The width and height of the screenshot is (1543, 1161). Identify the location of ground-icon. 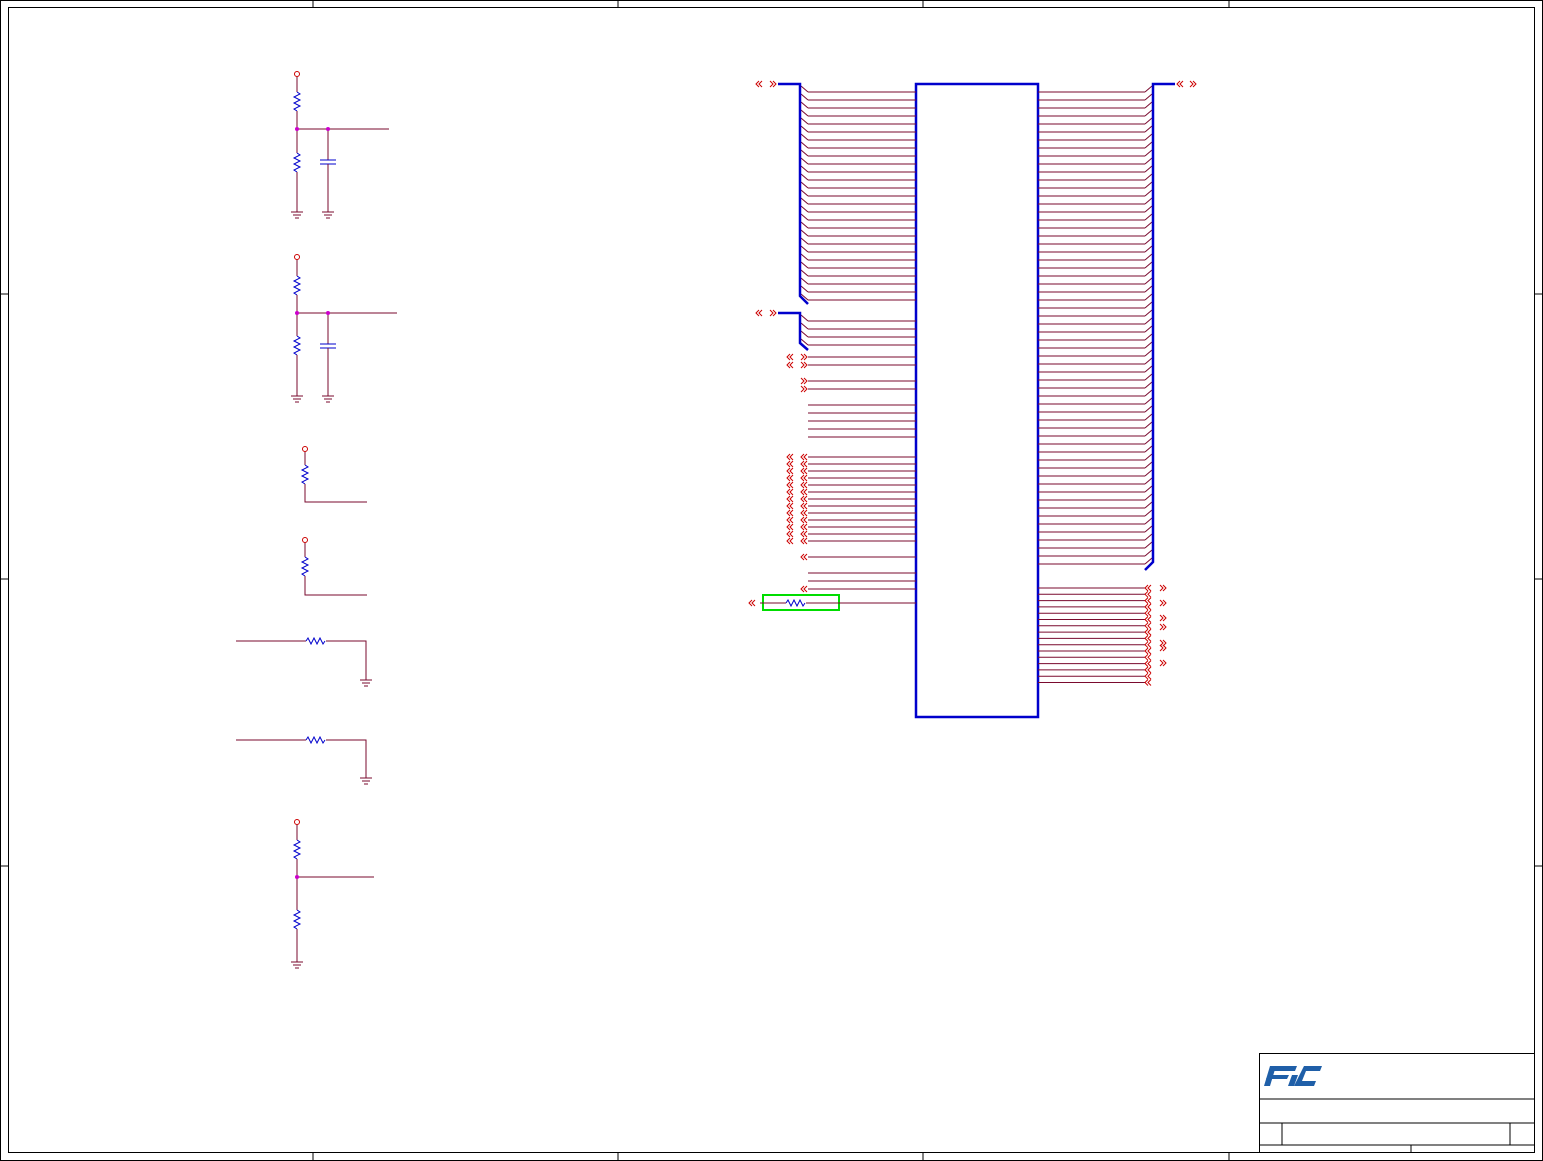
(297, 399).